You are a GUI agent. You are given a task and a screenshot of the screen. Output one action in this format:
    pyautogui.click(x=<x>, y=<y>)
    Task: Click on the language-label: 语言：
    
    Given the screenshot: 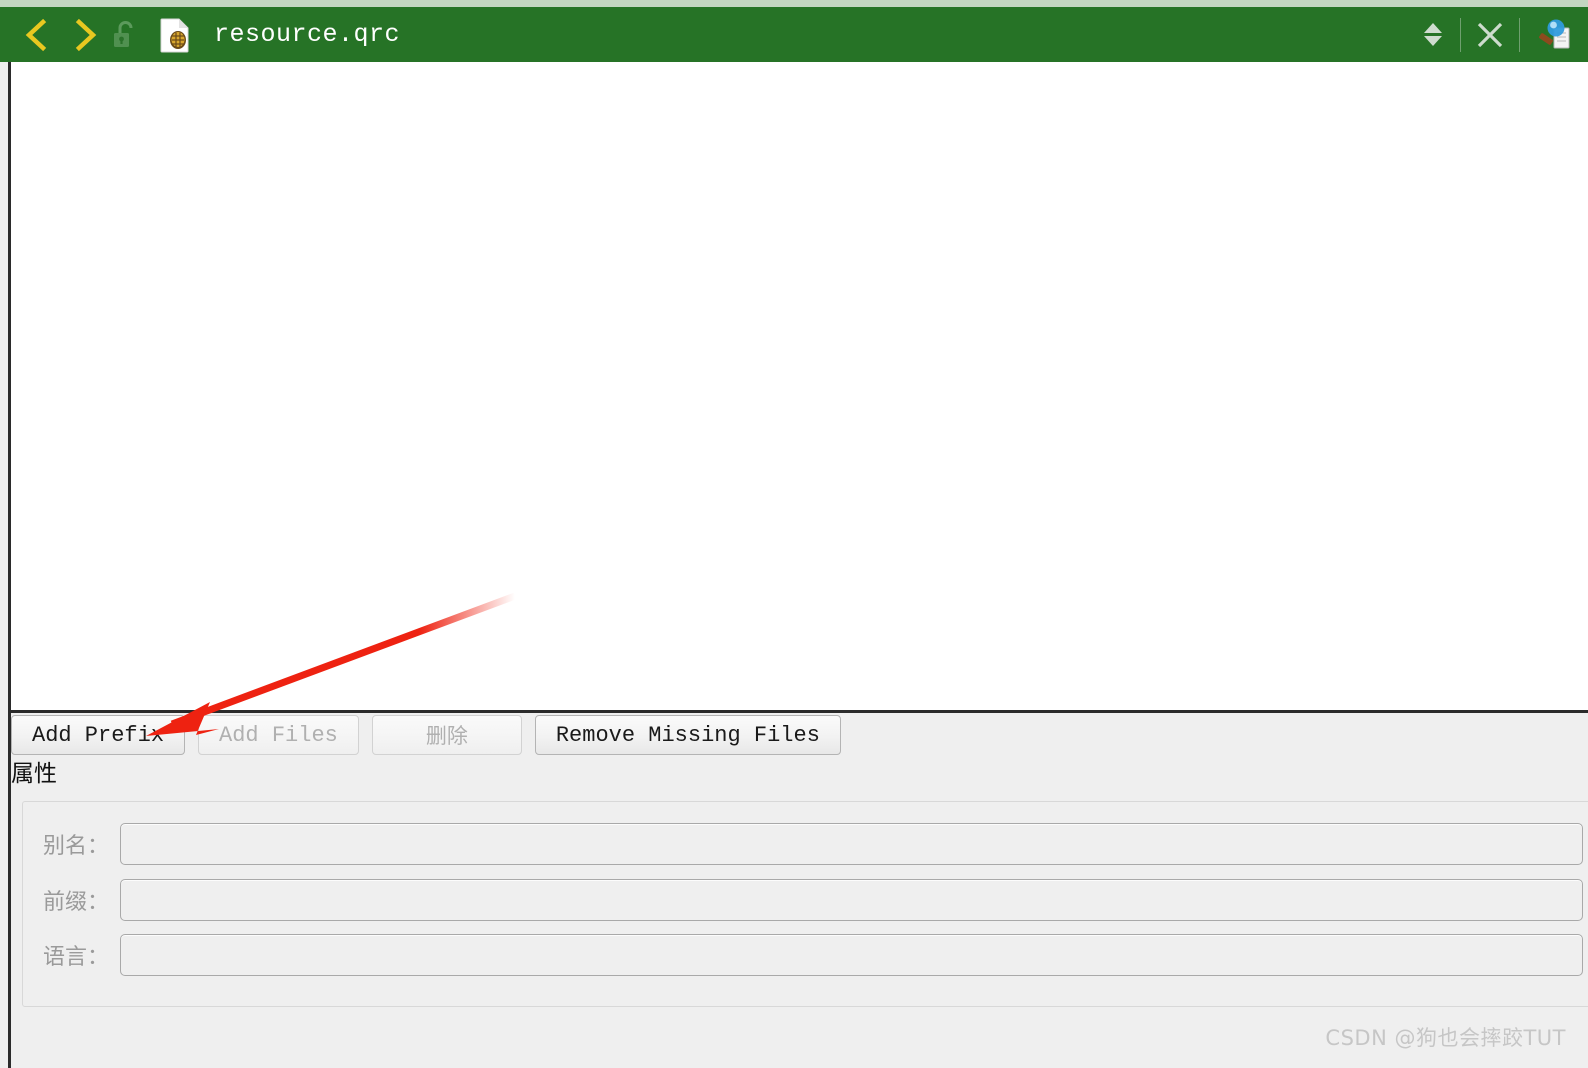 What is the action you would take?
    pyautogui.click(x=75, y=957)
    